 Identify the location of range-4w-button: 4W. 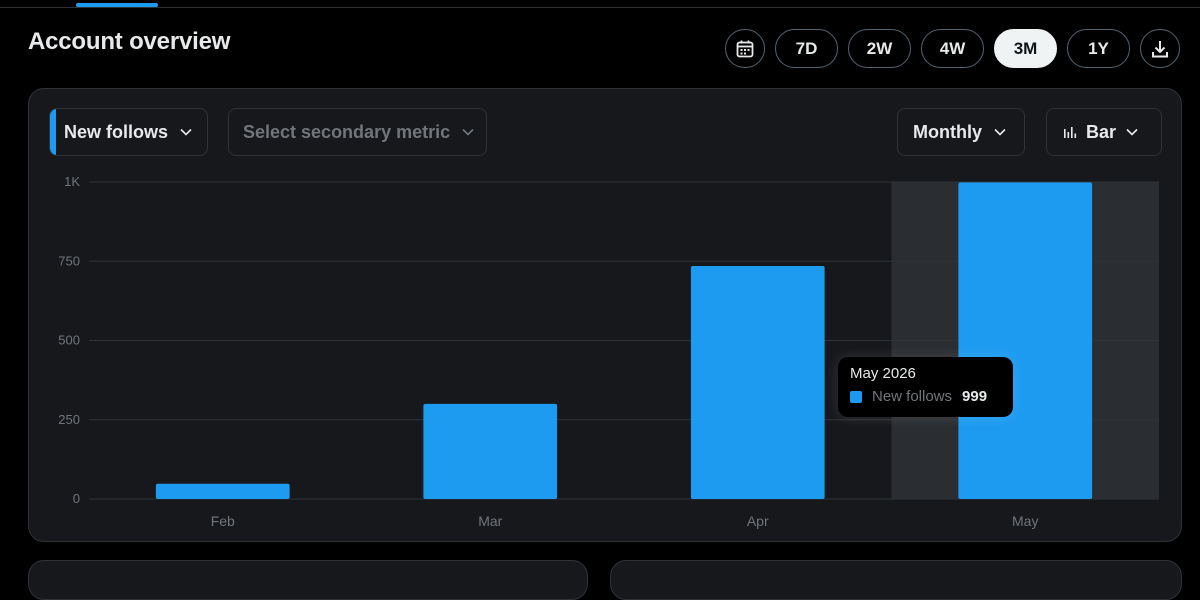
(952, 48).